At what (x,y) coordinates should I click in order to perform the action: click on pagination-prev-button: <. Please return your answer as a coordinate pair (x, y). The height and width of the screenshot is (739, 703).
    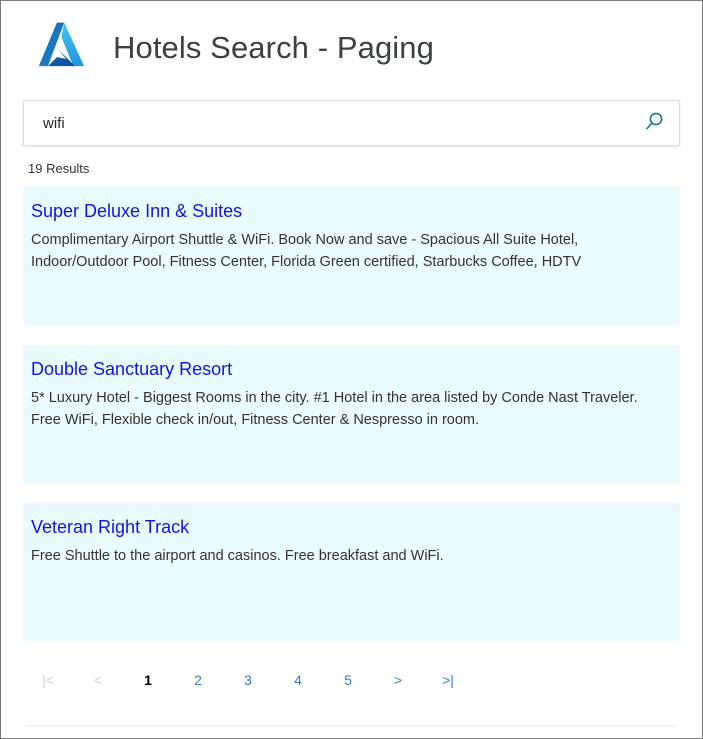
    Looking at the image, I should click on (98, 680).